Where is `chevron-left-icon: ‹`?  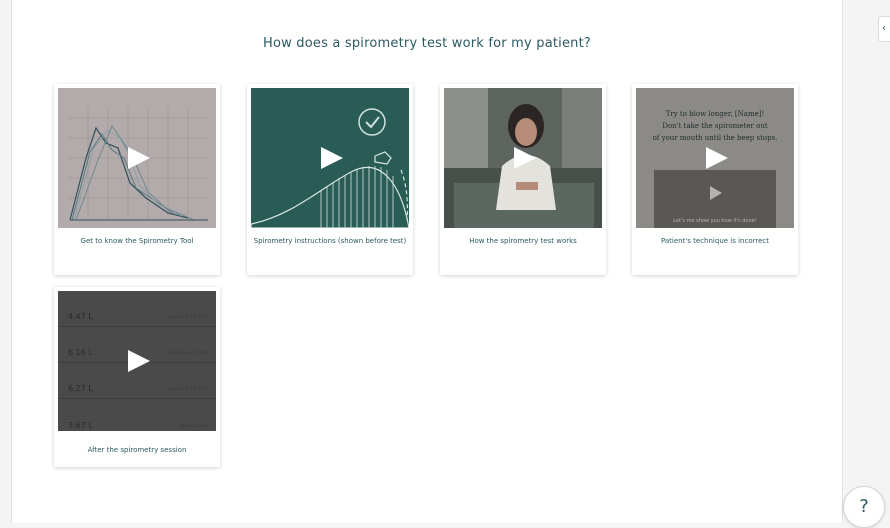
chevron-left-icon: ‹ is located at coordinates (884, 28).